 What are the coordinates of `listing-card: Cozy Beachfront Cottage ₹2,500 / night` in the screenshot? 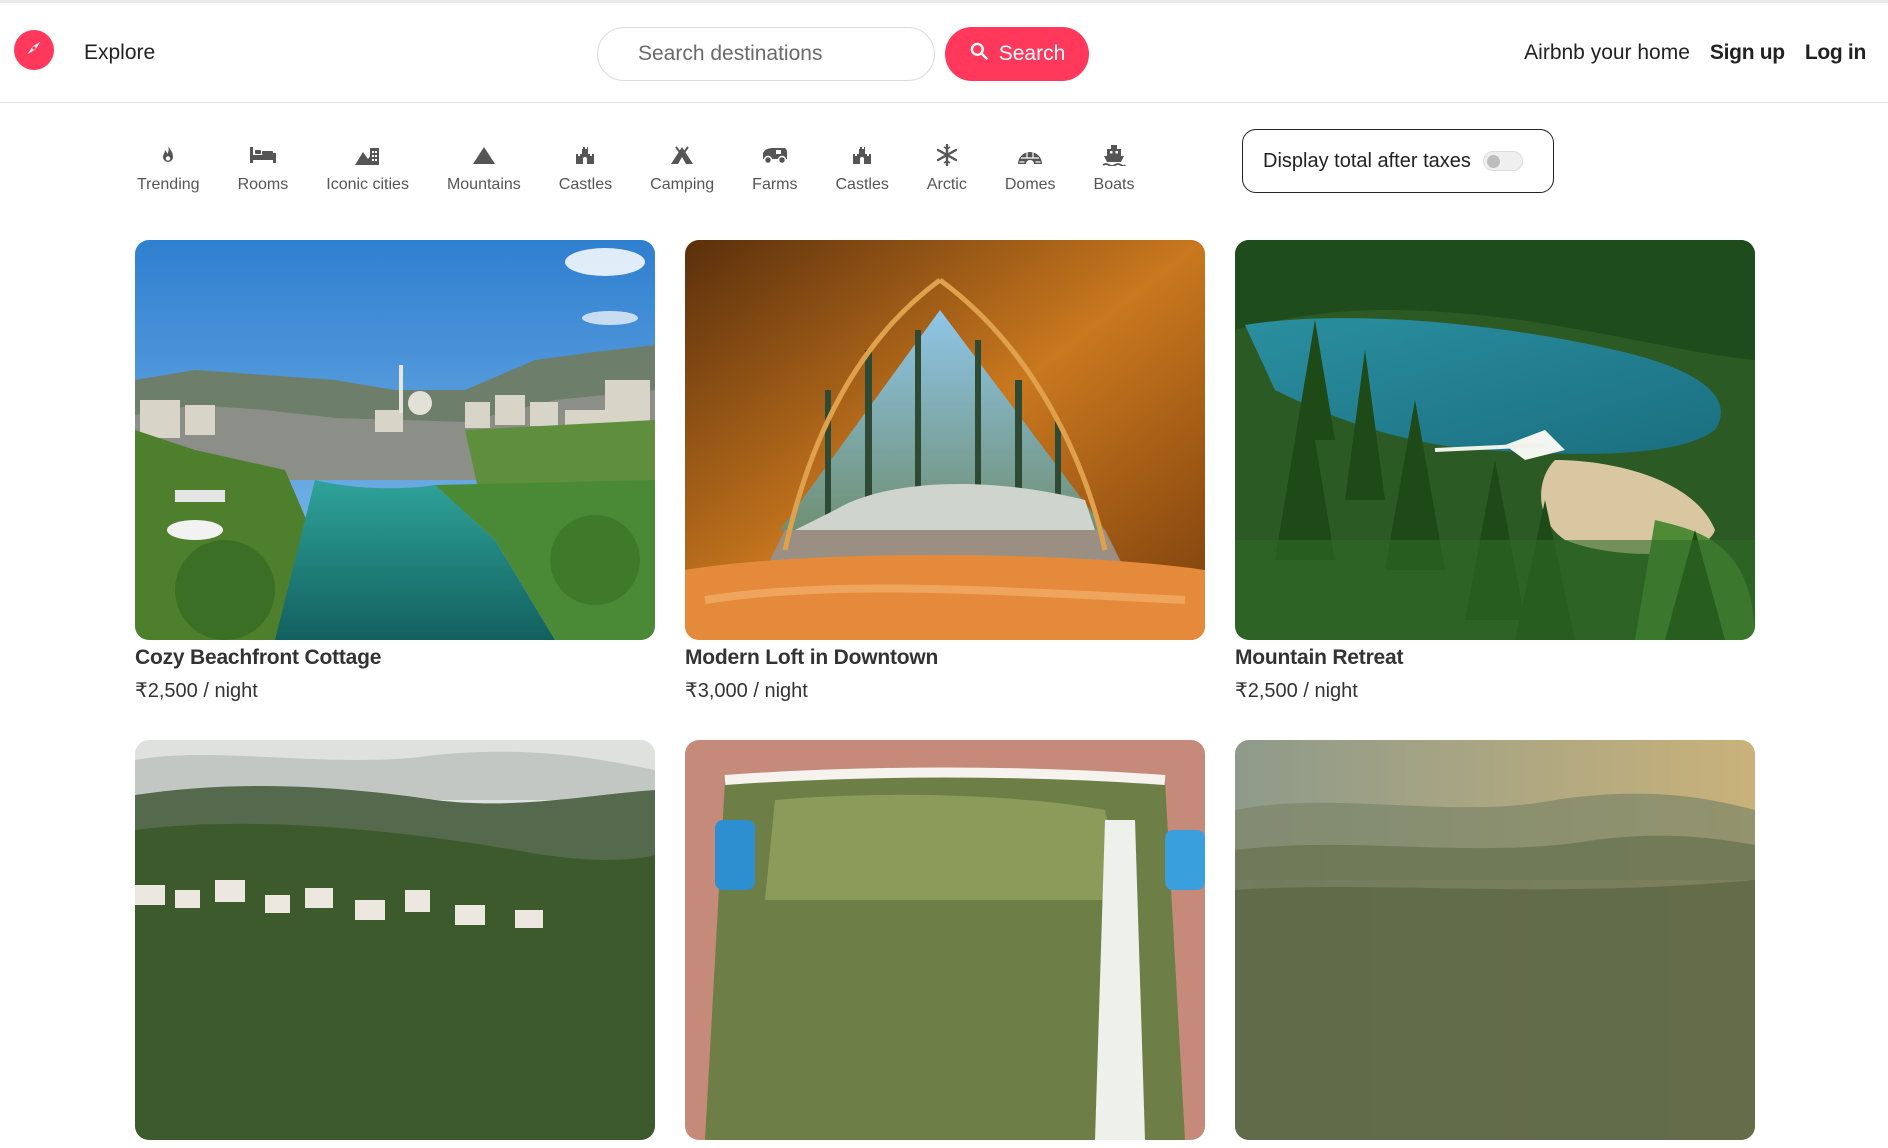 It's located at (395, 471).